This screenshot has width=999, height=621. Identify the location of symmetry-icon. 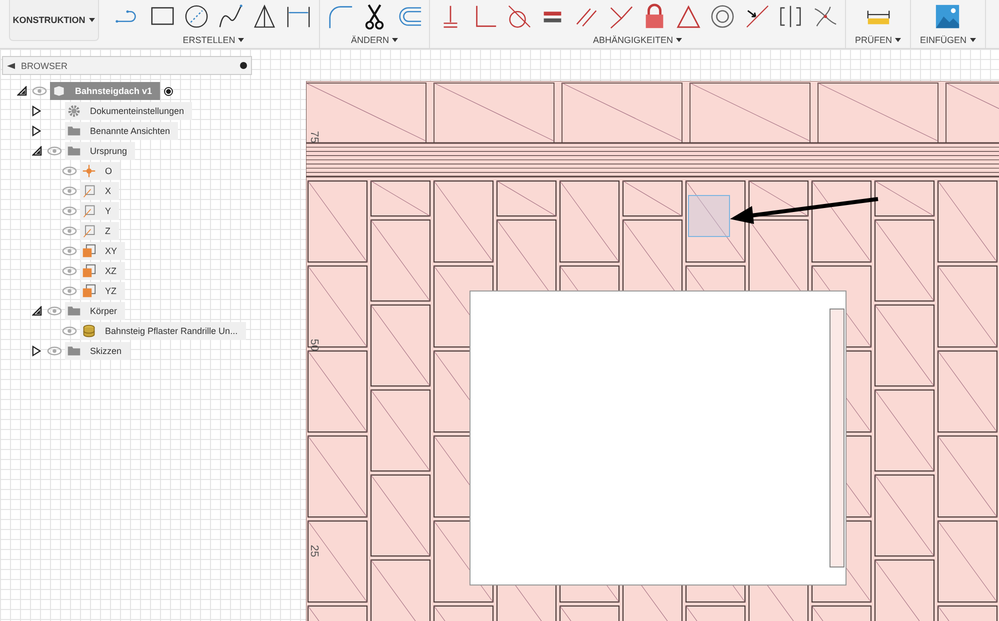
(790, 16).